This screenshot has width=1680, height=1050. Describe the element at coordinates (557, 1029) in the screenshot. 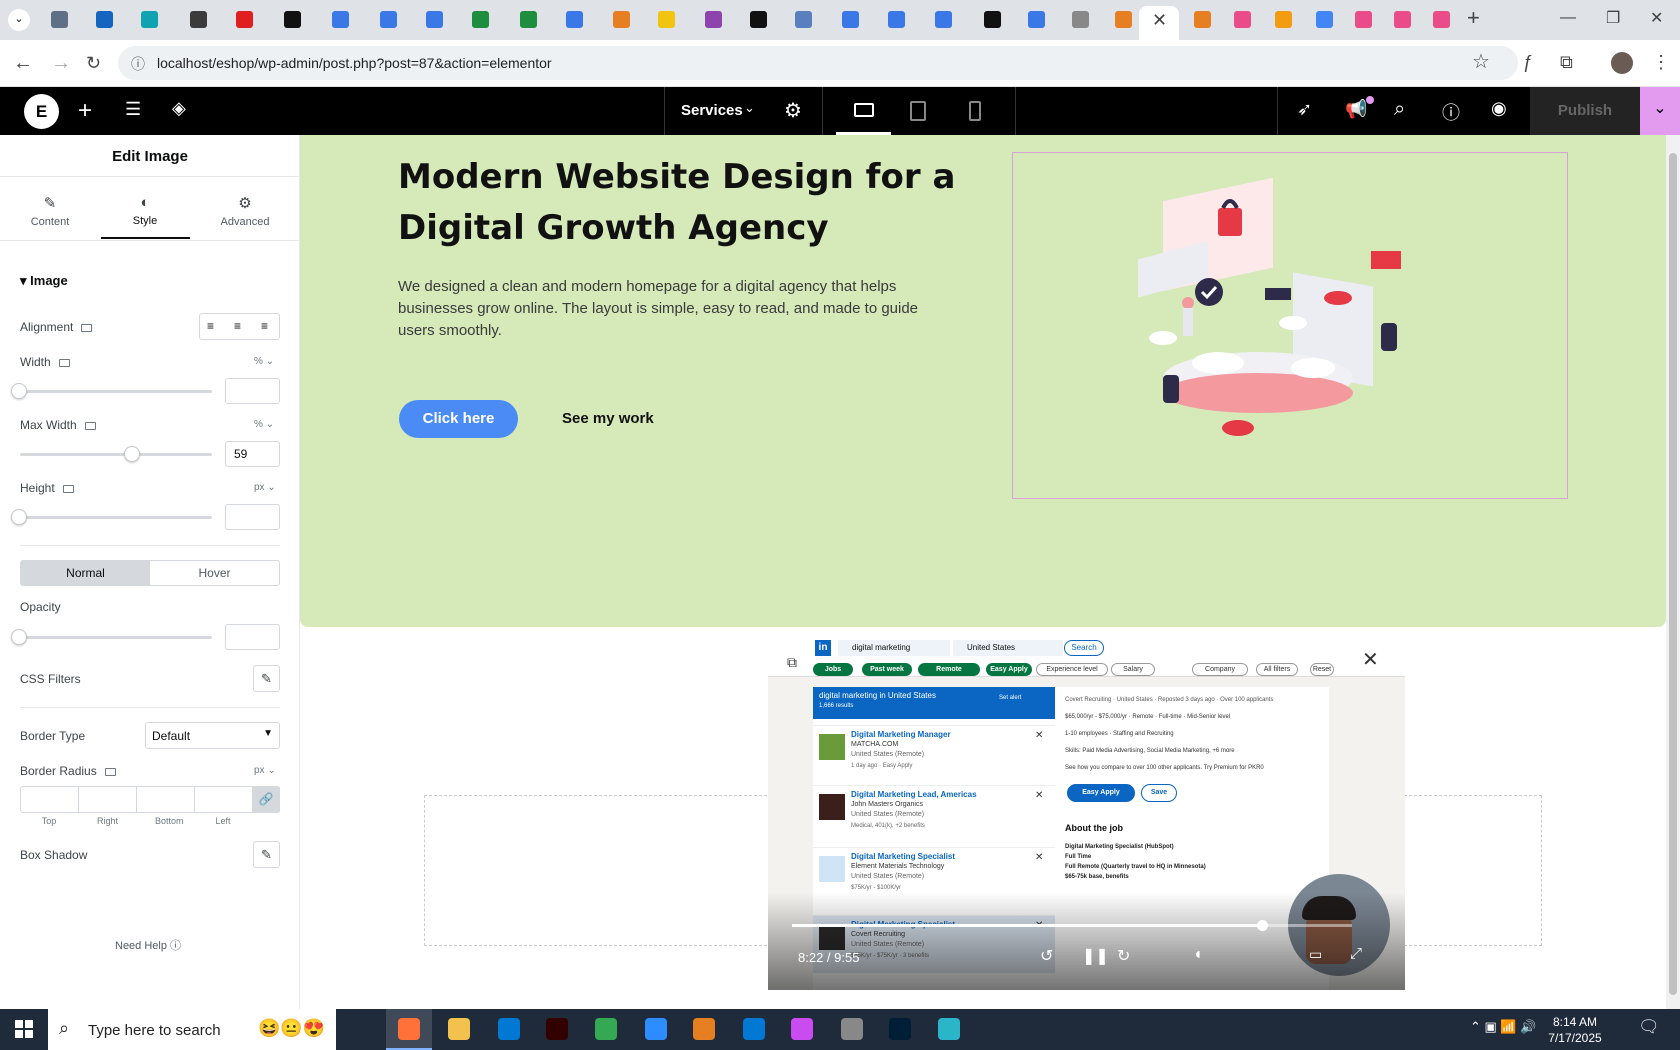

I see `illustrator-icon` at that location.